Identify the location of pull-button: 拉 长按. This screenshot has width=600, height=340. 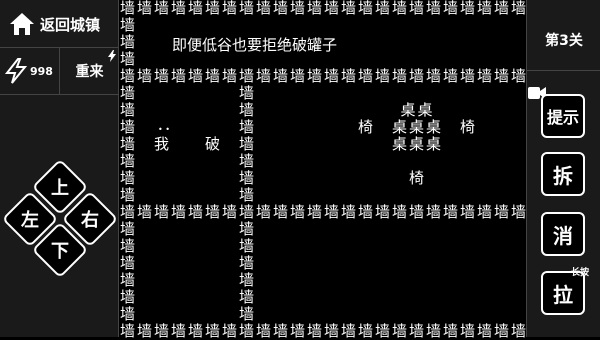
(565, 291).